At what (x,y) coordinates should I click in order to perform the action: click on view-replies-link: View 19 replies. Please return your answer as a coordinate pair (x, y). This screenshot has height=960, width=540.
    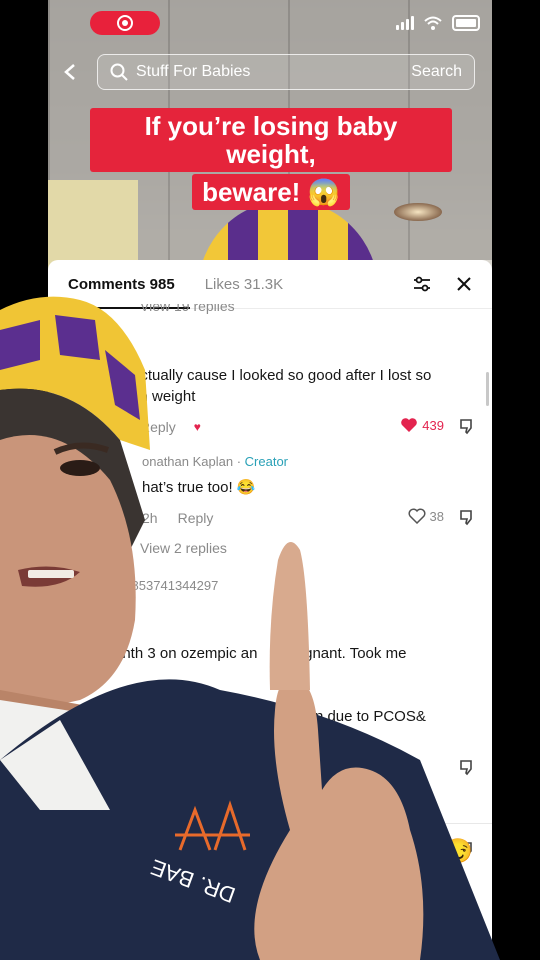
    Looking at the image, I should click on (316, 310).